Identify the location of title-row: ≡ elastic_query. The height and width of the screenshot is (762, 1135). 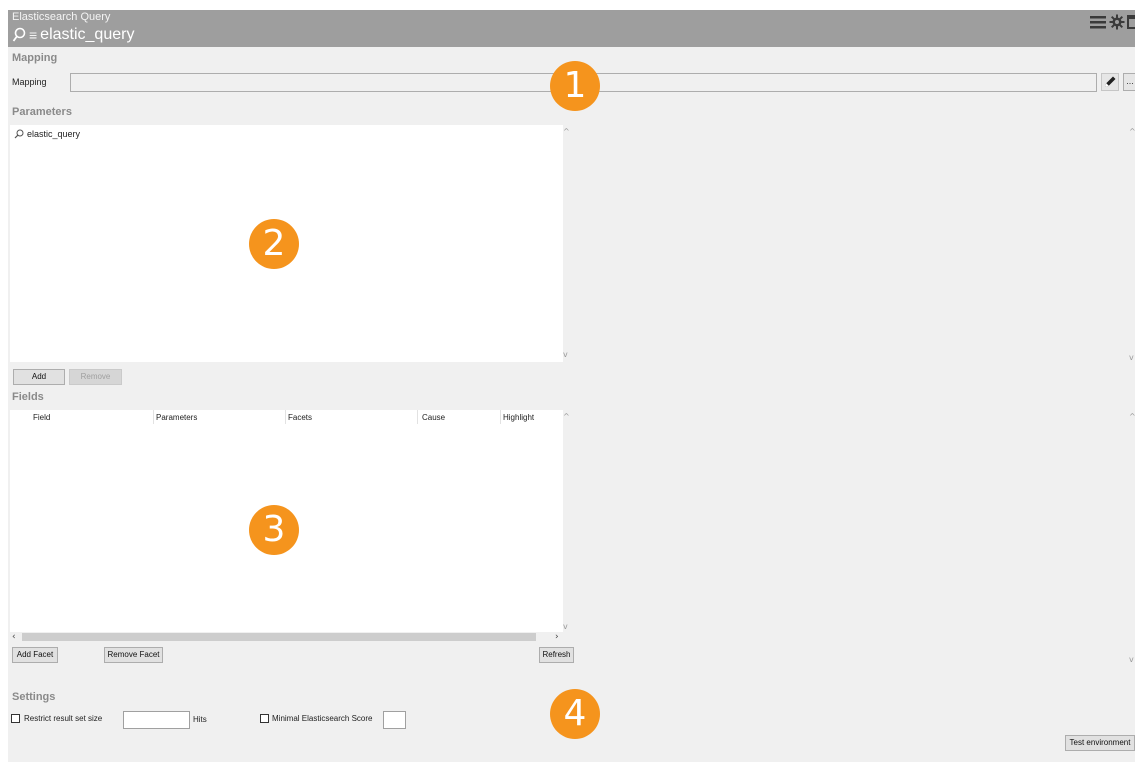
(73, 35).